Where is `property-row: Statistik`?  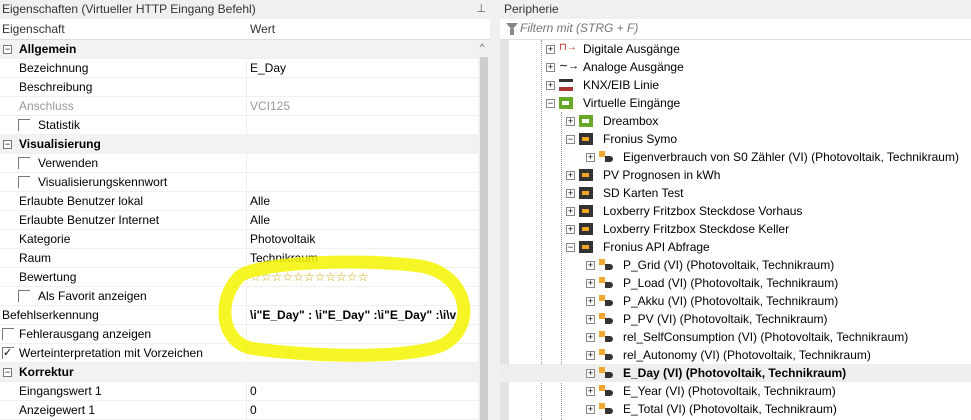 property-row: Statistik is located at coordinates (239, 125).